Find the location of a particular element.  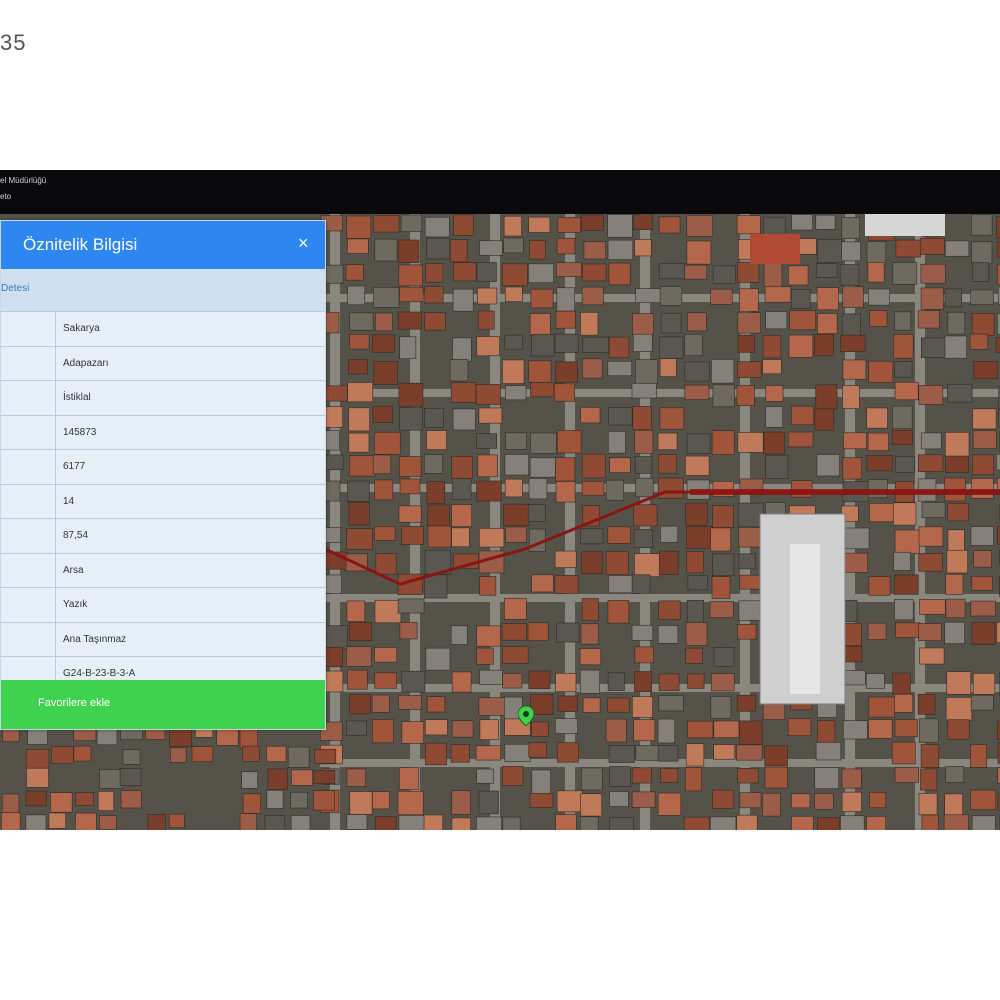

add-to-favorites-button: Favorilere ekle is located at coordinates (163, 704).